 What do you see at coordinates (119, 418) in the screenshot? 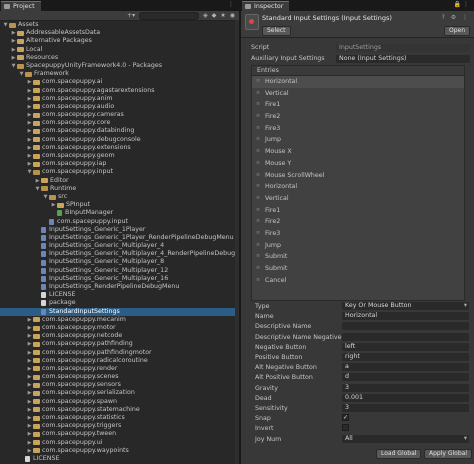
I see `folder-row: ▶ com.spacepuppy.statistics` at bounding box center [119, 418].